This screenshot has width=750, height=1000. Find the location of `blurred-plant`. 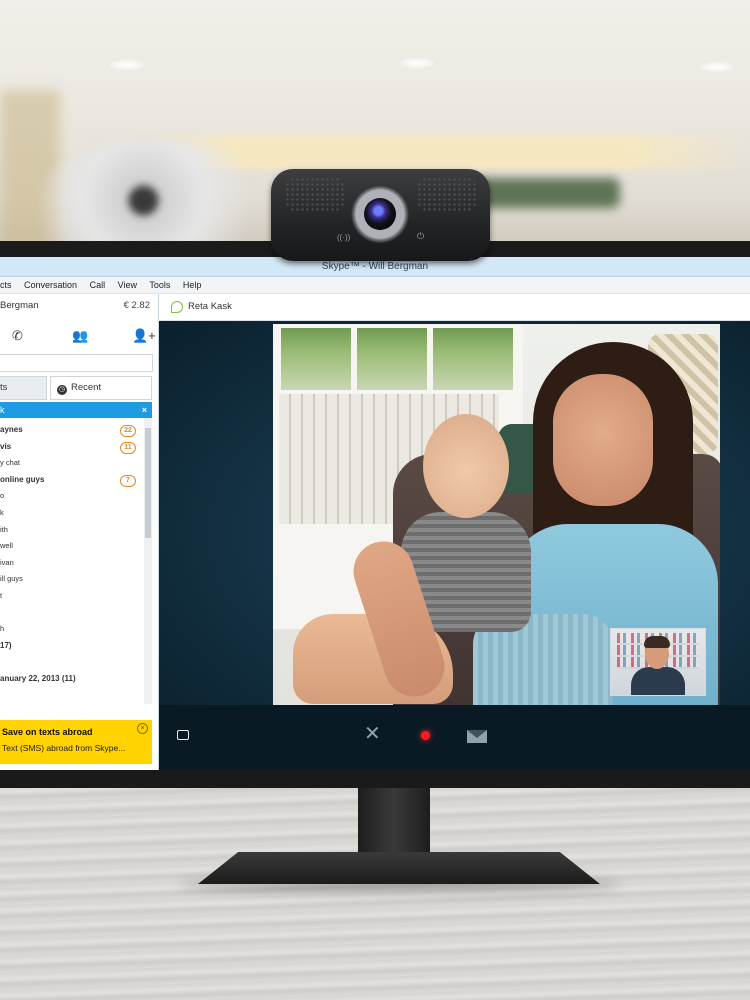

blurred-plant is located at coordinates (545, 193).